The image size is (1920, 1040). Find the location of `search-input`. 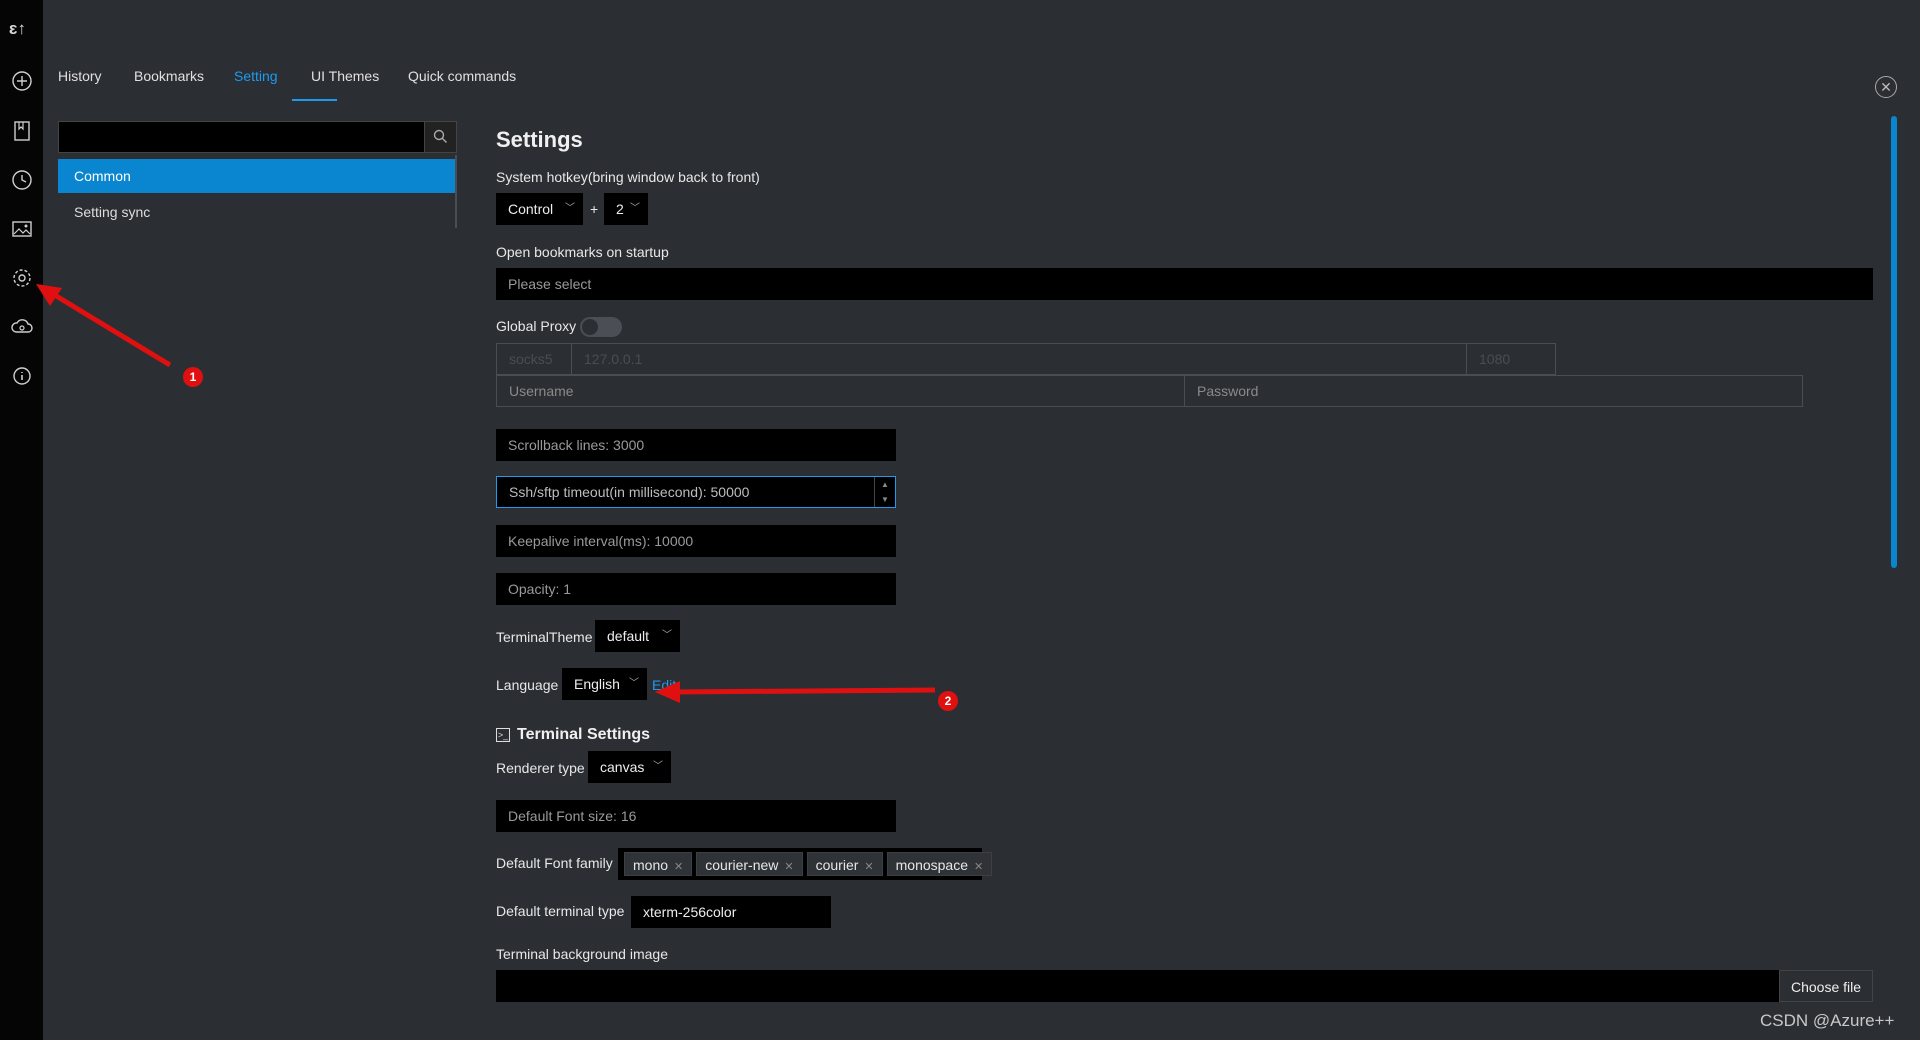

search-input is located at coordinates (240, 137).